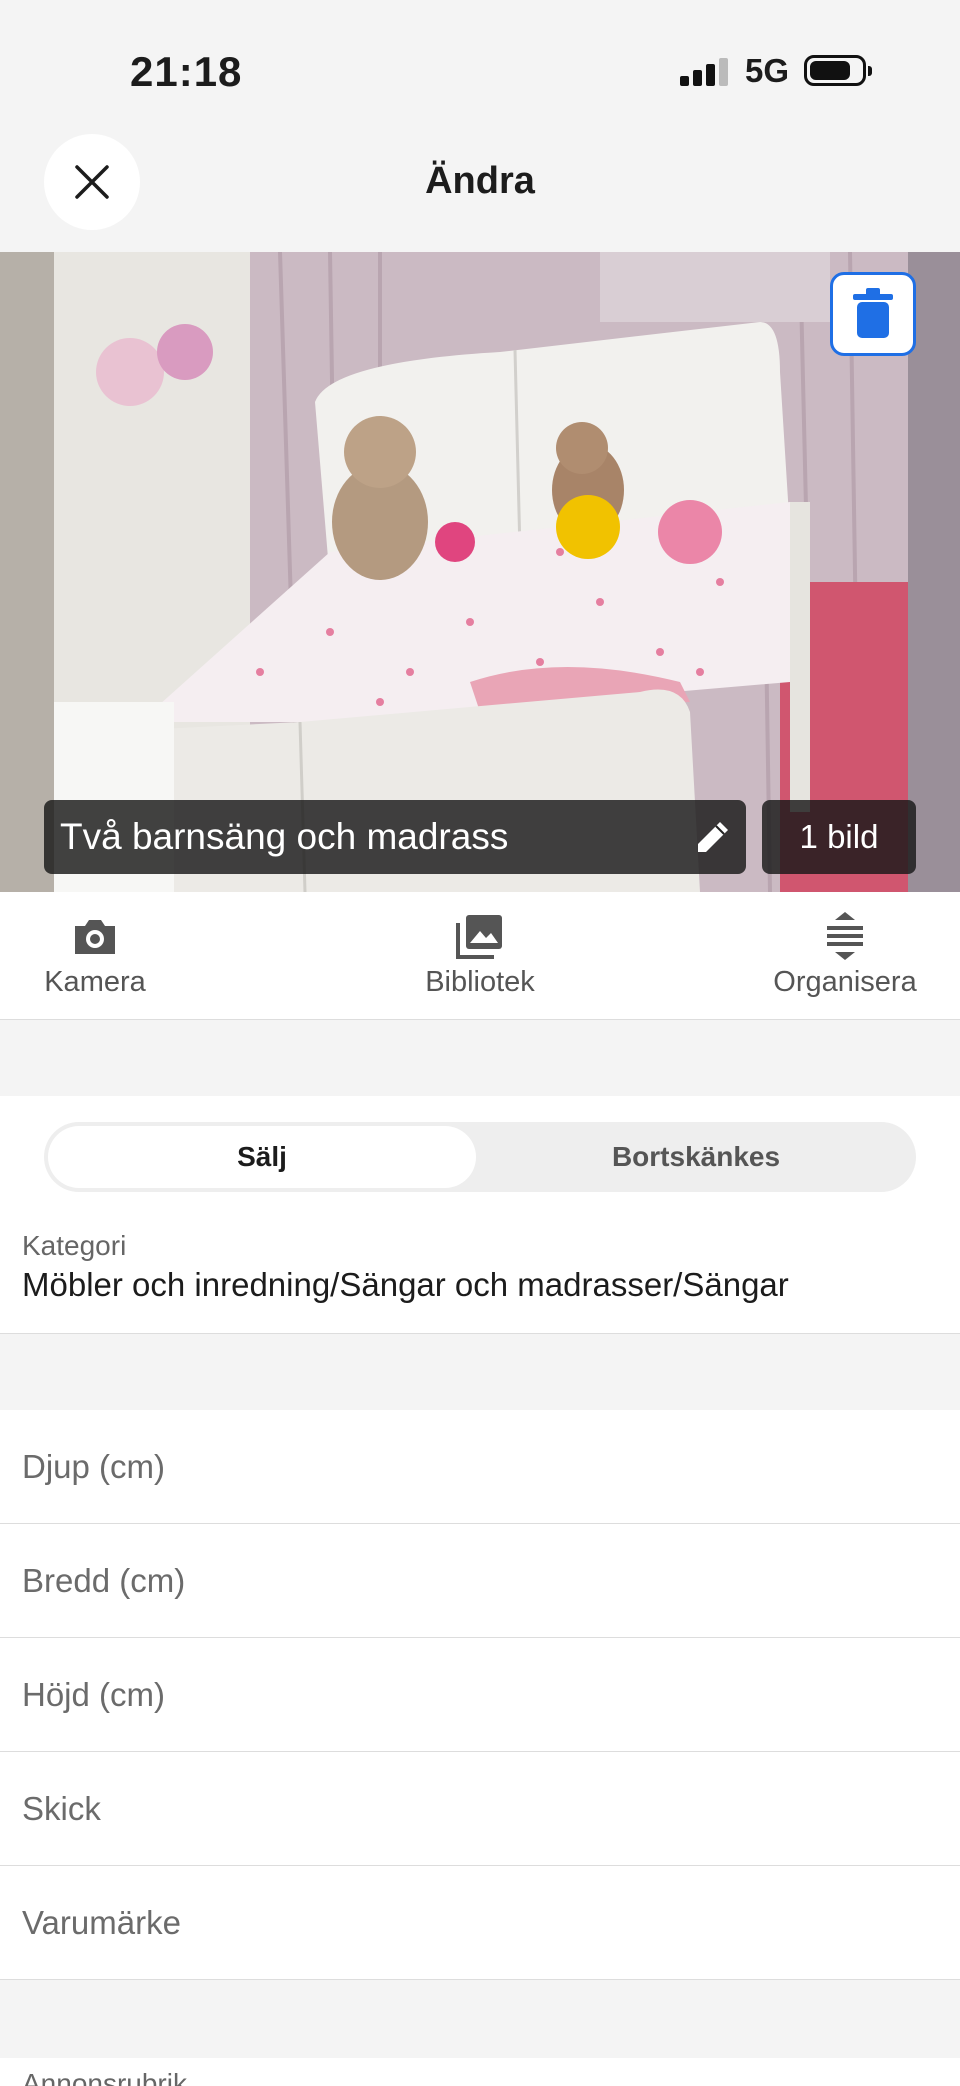 This screenshot has width=960, height=2086. I want to click on listing-type-toggle: Sälj Bortskänkes, so click(480, 1157).